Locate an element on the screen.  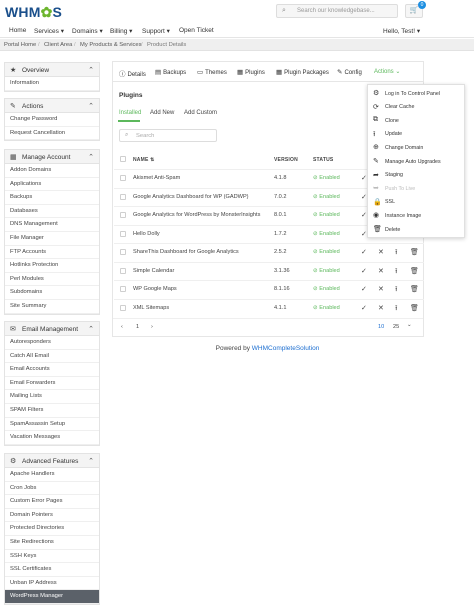
tab-details: ⓘ Details is located at coordinates (132, 73).